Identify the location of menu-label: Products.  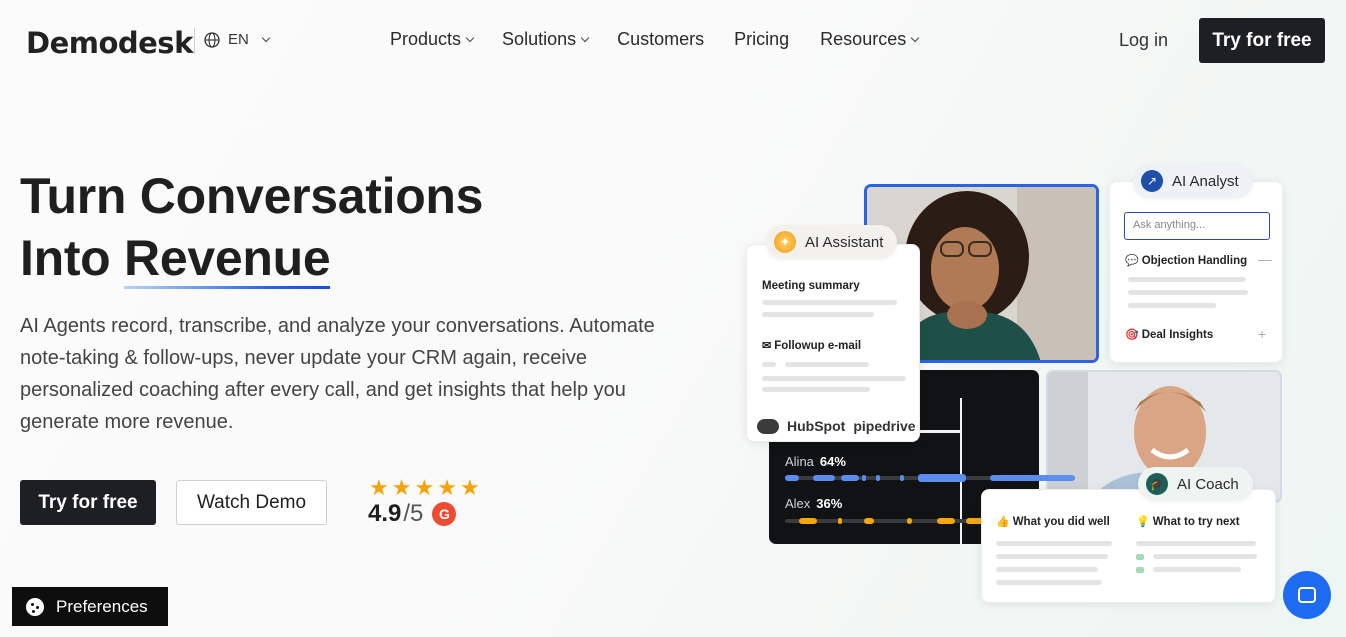
(426, 39).